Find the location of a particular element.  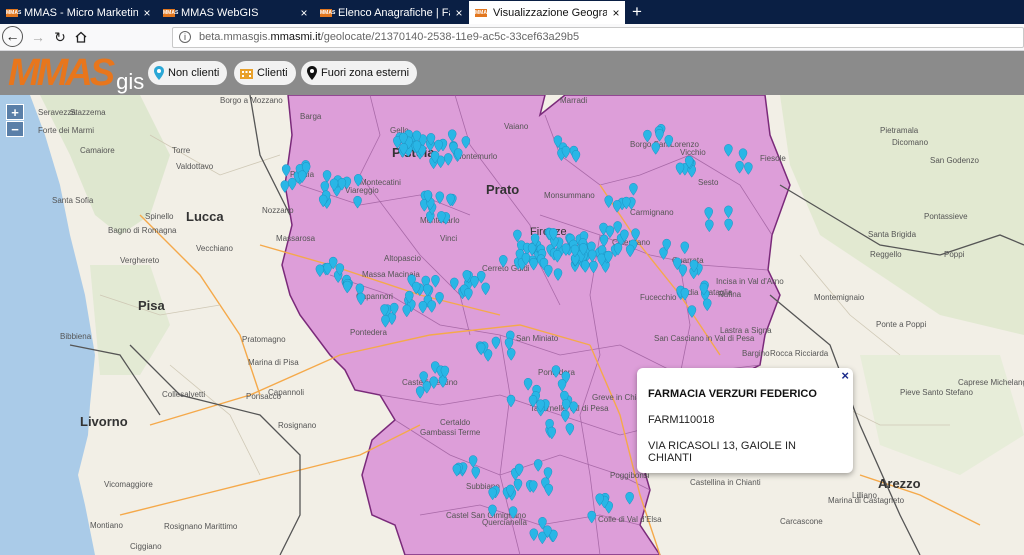

place-label: Forte dei Marmi is located at coordinates (66, 130).